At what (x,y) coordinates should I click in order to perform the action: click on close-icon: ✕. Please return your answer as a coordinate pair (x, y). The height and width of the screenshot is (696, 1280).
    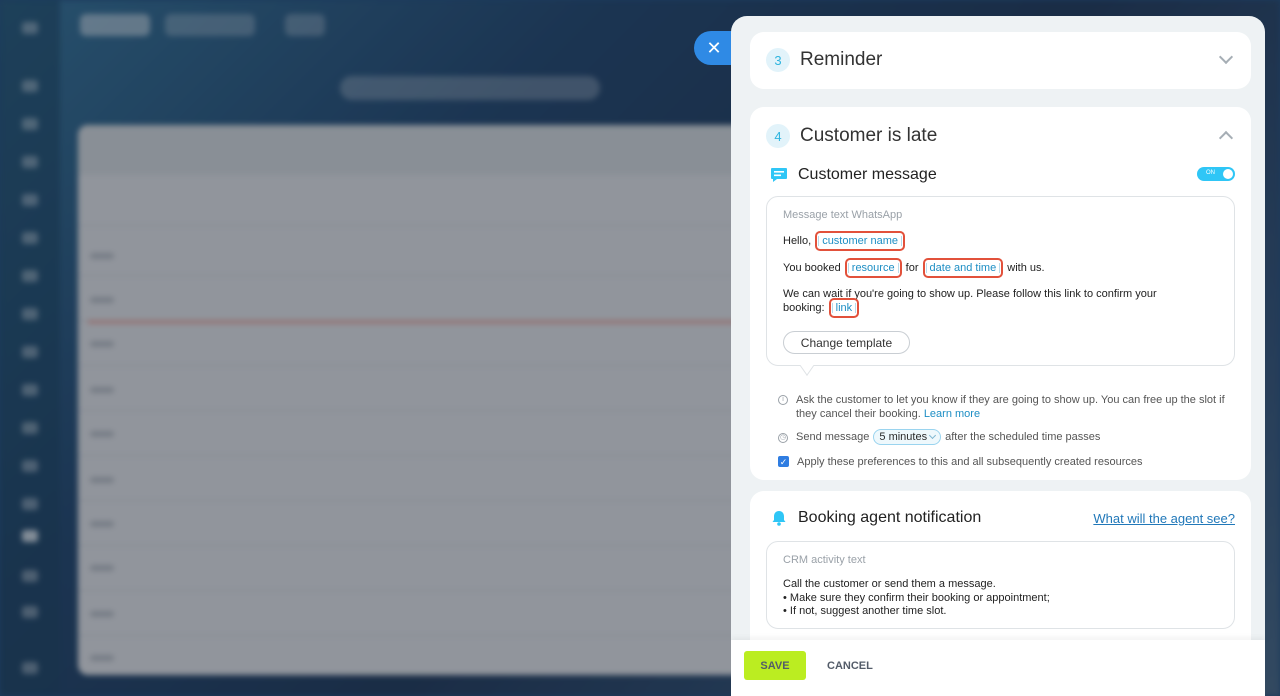
    Looking at the image, I should click on (714, 47).